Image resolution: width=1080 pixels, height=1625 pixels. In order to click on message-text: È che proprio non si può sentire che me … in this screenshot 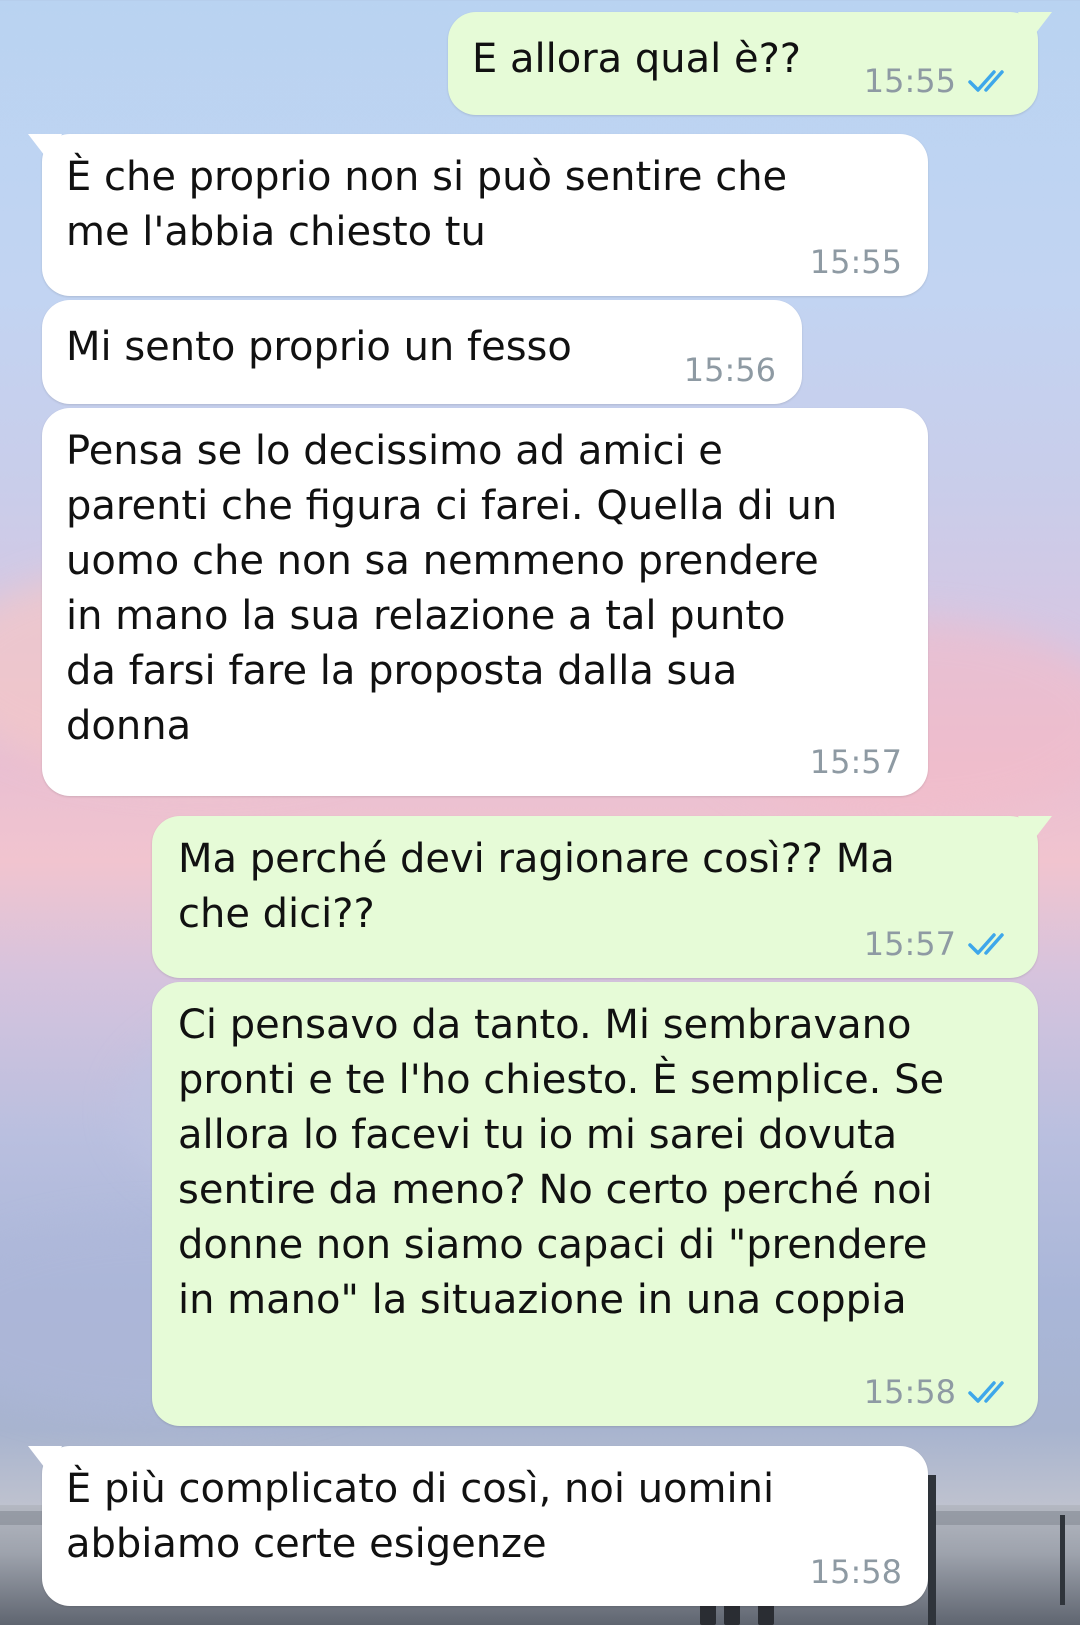, I will do `click(427, 204)`.